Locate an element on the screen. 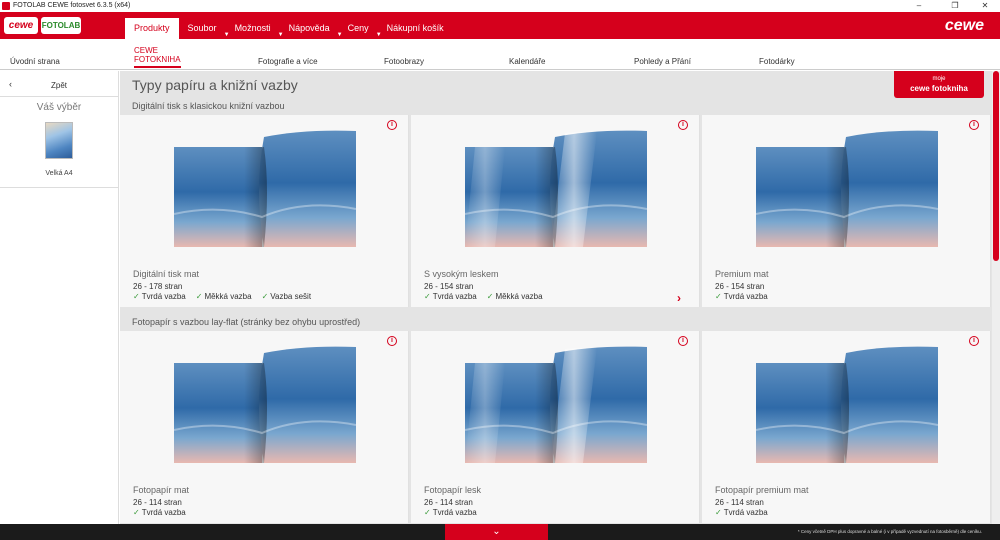 This screenshot has width=1000, height=540. menu-ceny: Ceny ▼ is located at coordinates (360, 28).